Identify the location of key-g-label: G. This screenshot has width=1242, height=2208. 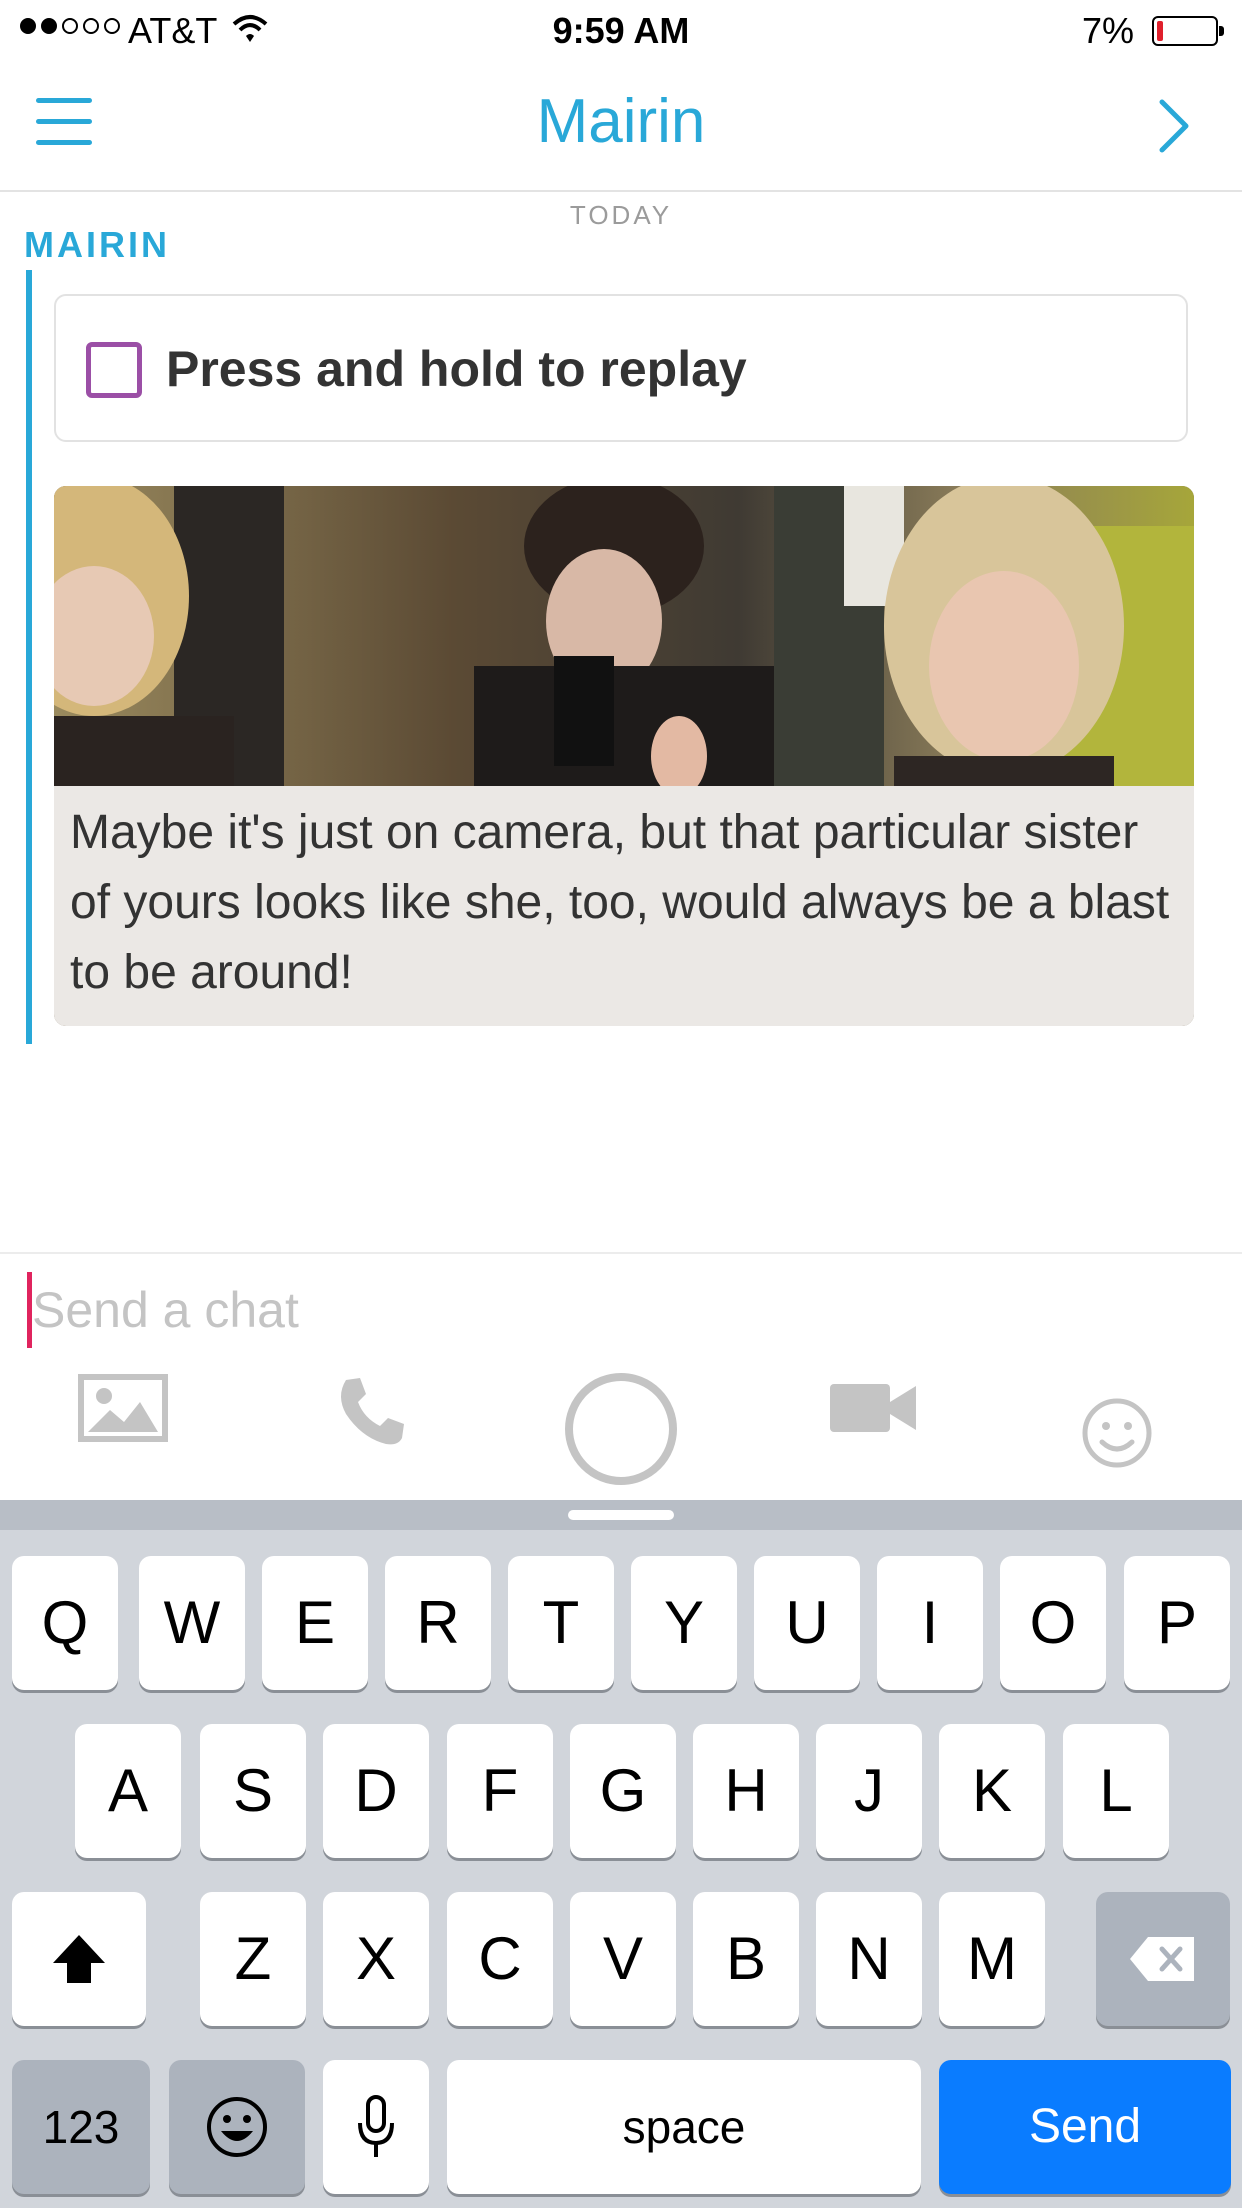
(623, 1790).